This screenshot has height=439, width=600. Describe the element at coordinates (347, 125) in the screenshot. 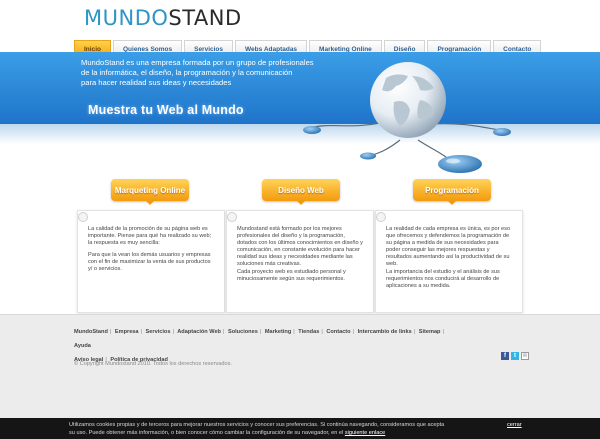

I see `cable-left` at that location.